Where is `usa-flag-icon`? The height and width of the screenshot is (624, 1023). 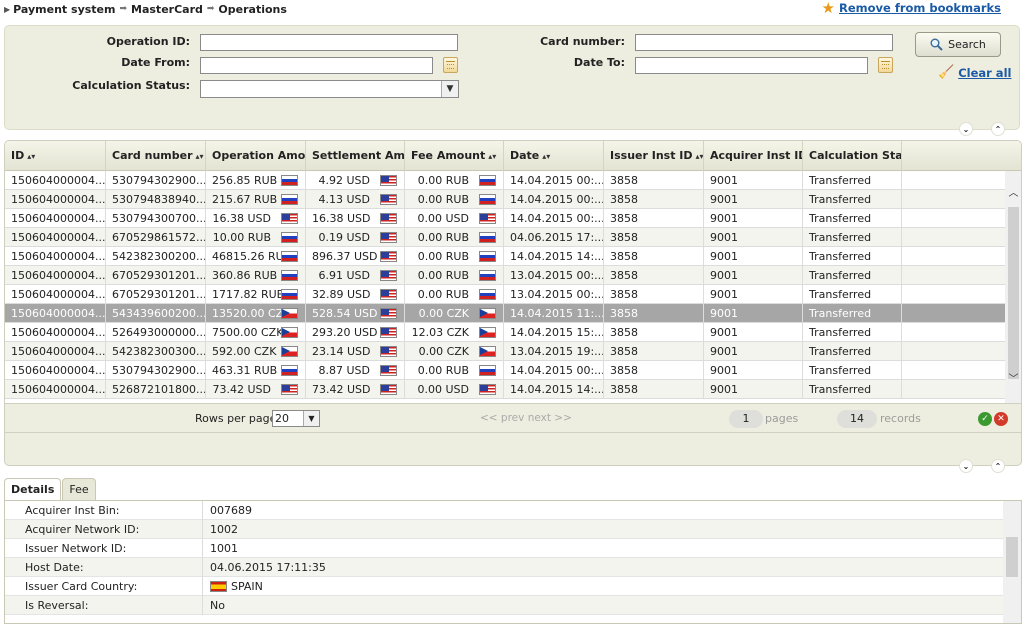 usa-flag-icon is located at coordinates (388, 370).